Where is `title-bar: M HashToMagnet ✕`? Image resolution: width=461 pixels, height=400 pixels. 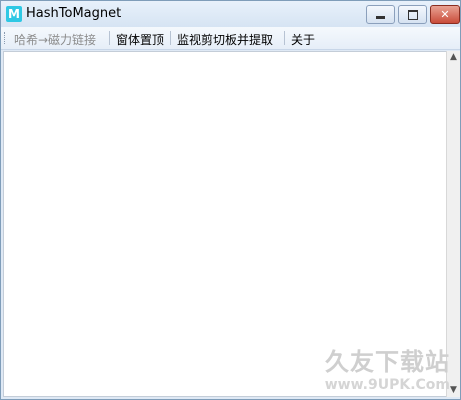
title-bar: M HashToMagnet ✕ is located at coordinates (230, 14).